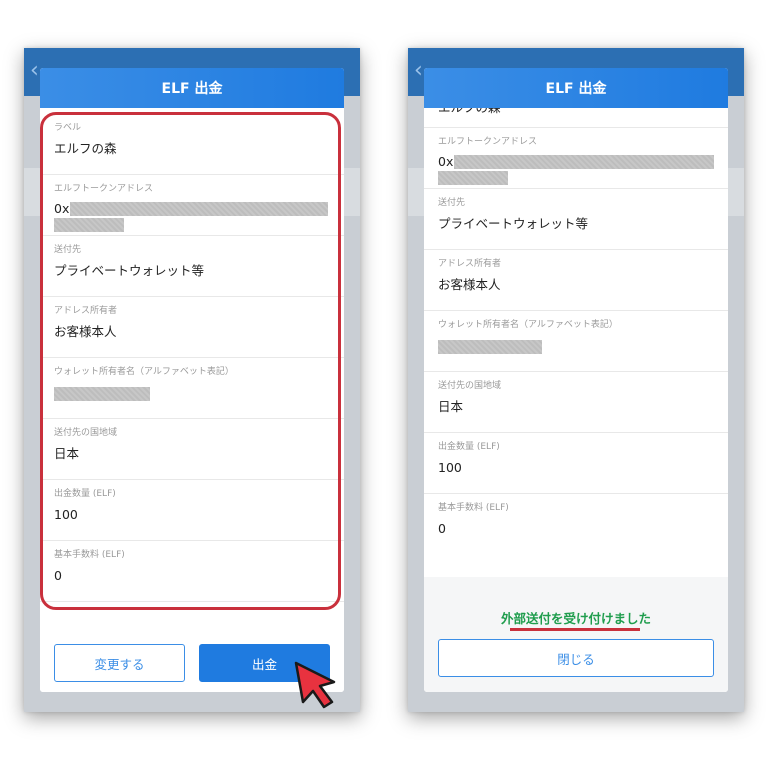 This screenshot has width=768, height=761. What do you see at coordinates (68, 128) in the screenshot?
I see `field-label: ラベル` at bounding box center [68, 128].